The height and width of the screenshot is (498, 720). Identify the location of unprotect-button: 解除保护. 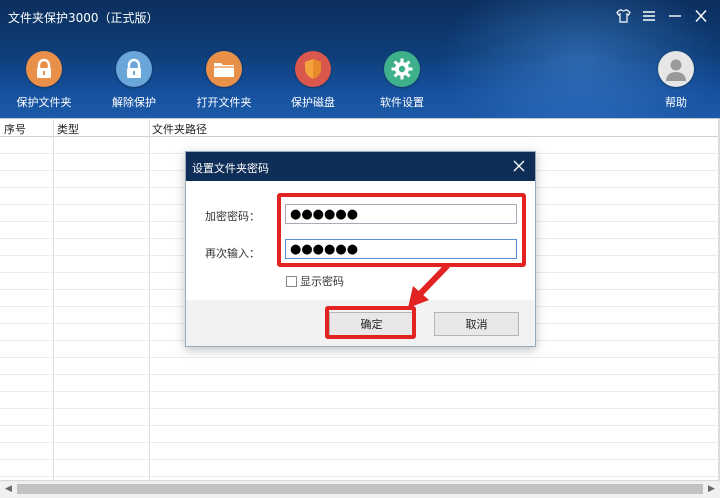
(134, 80).